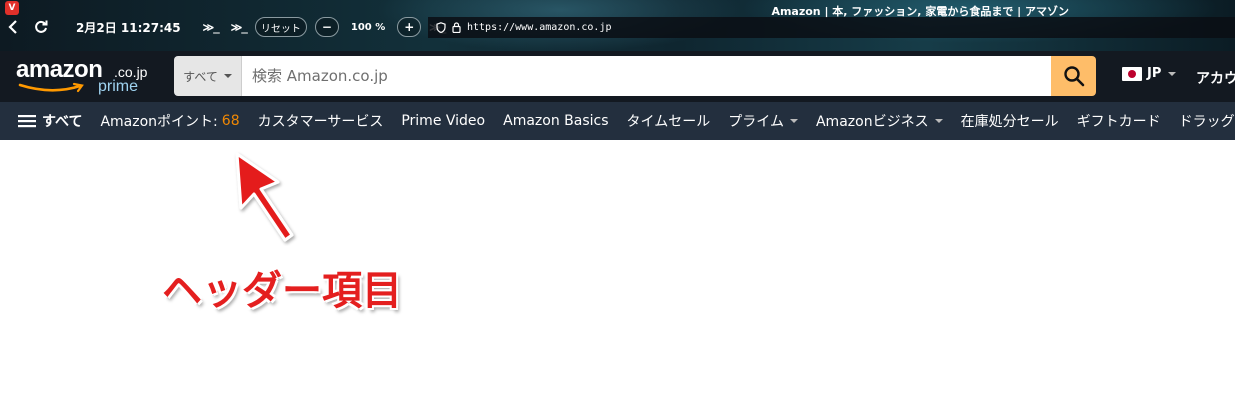 The width and height of the screenshot is (1235, 413). Describe the element at coordinates (128, 27) in the screenshot. I see `clock-text: 2月2日 11:27:45` at that location.